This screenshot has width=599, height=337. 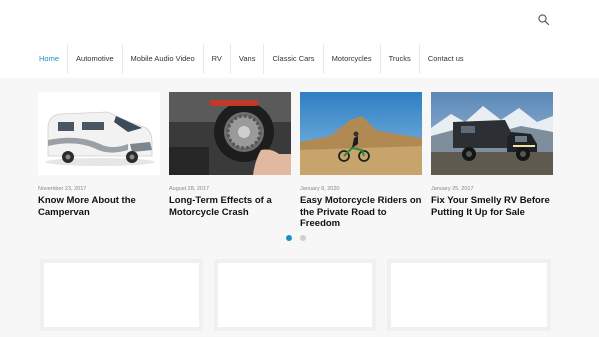 I want to click on nav-item-automotive: Automotive, so click(x=95, y=59).